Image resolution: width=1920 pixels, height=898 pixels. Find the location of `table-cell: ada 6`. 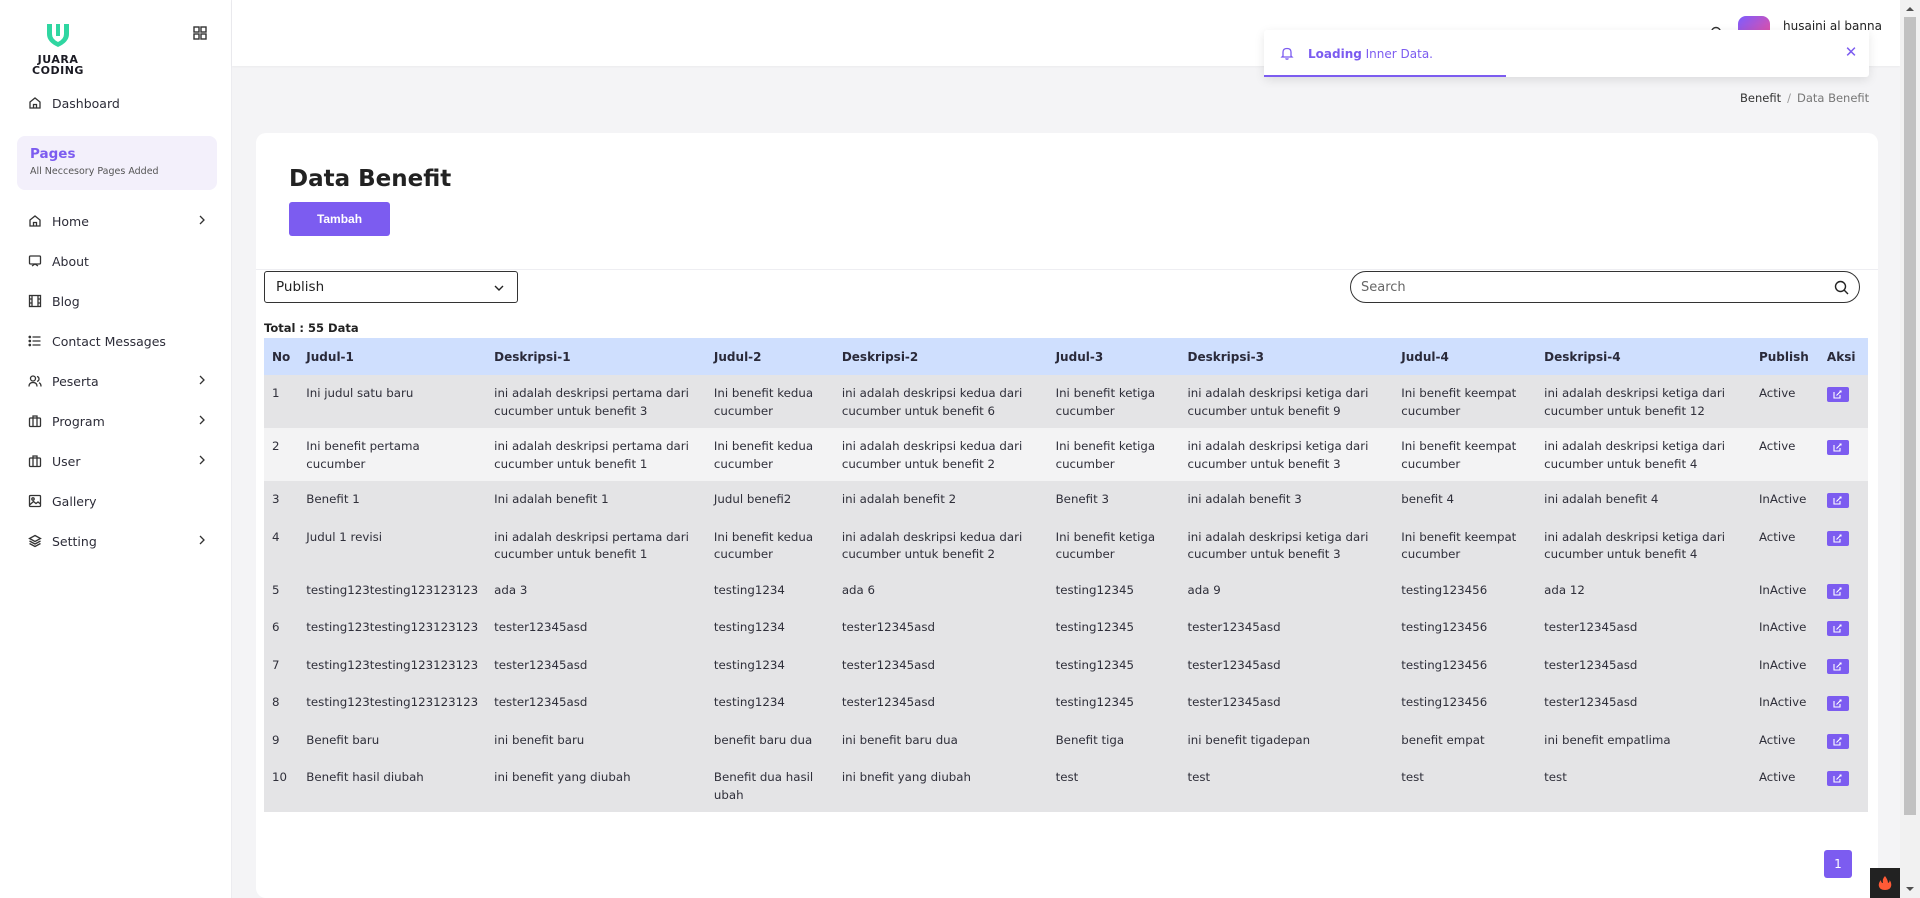

table-cell: ada 6 is located at coordinates (858, 589).